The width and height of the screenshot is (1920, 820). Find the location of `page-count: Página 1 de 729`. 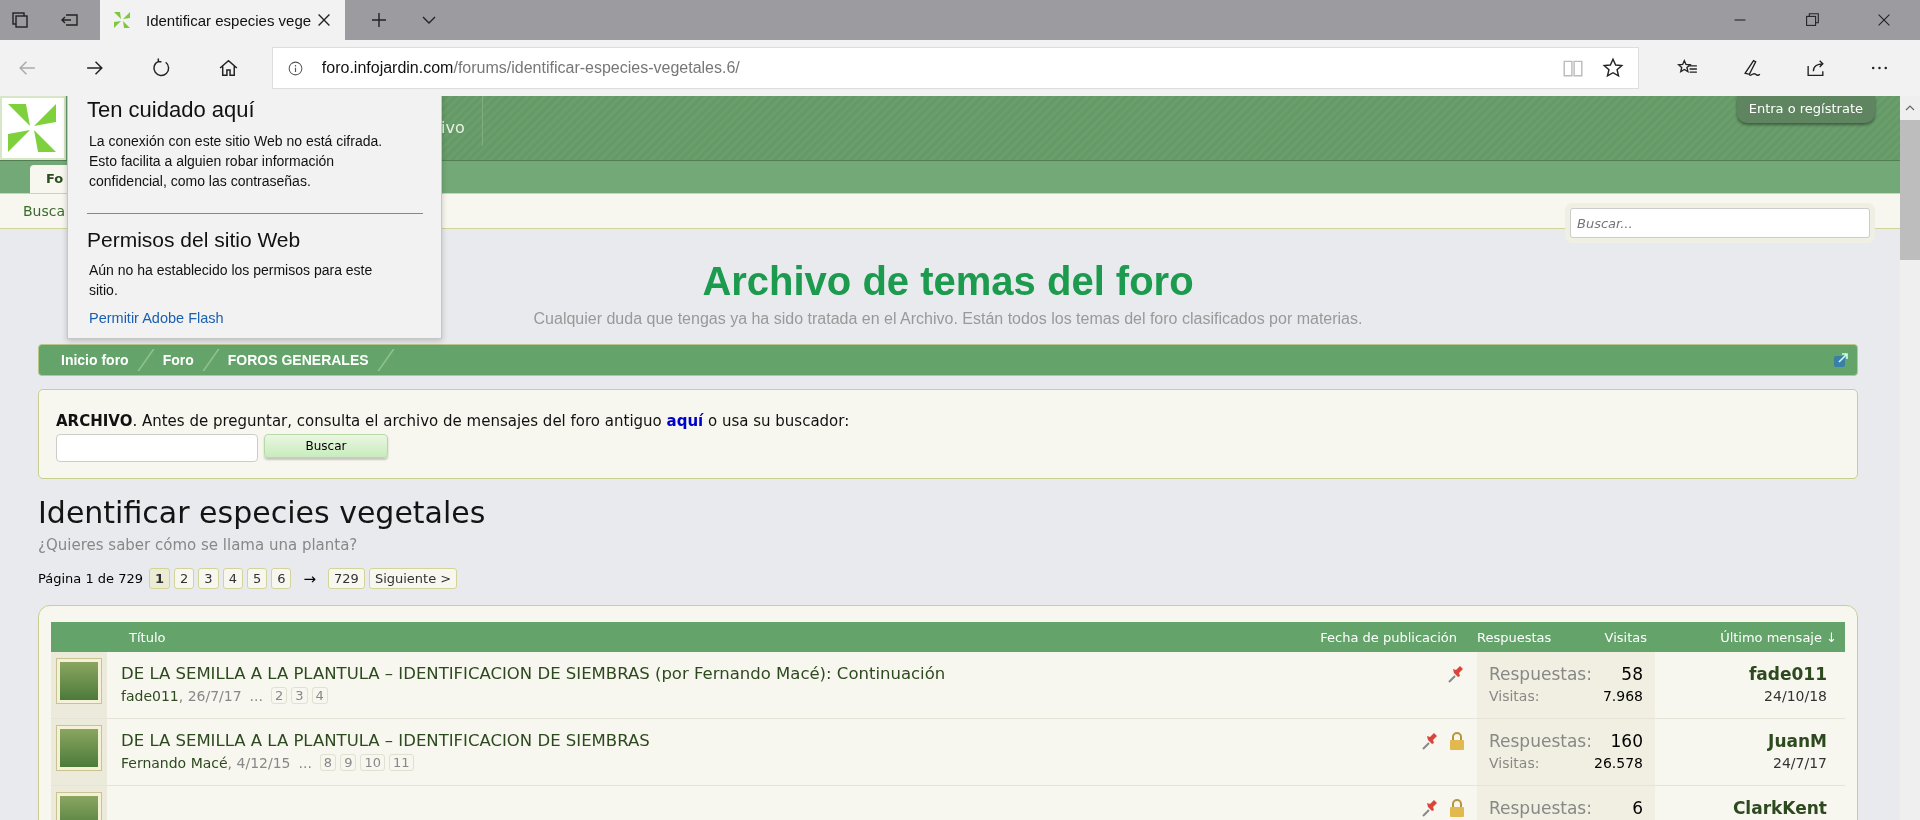

page-count: Página 1 de 729 is located at coordinates (91, 578).